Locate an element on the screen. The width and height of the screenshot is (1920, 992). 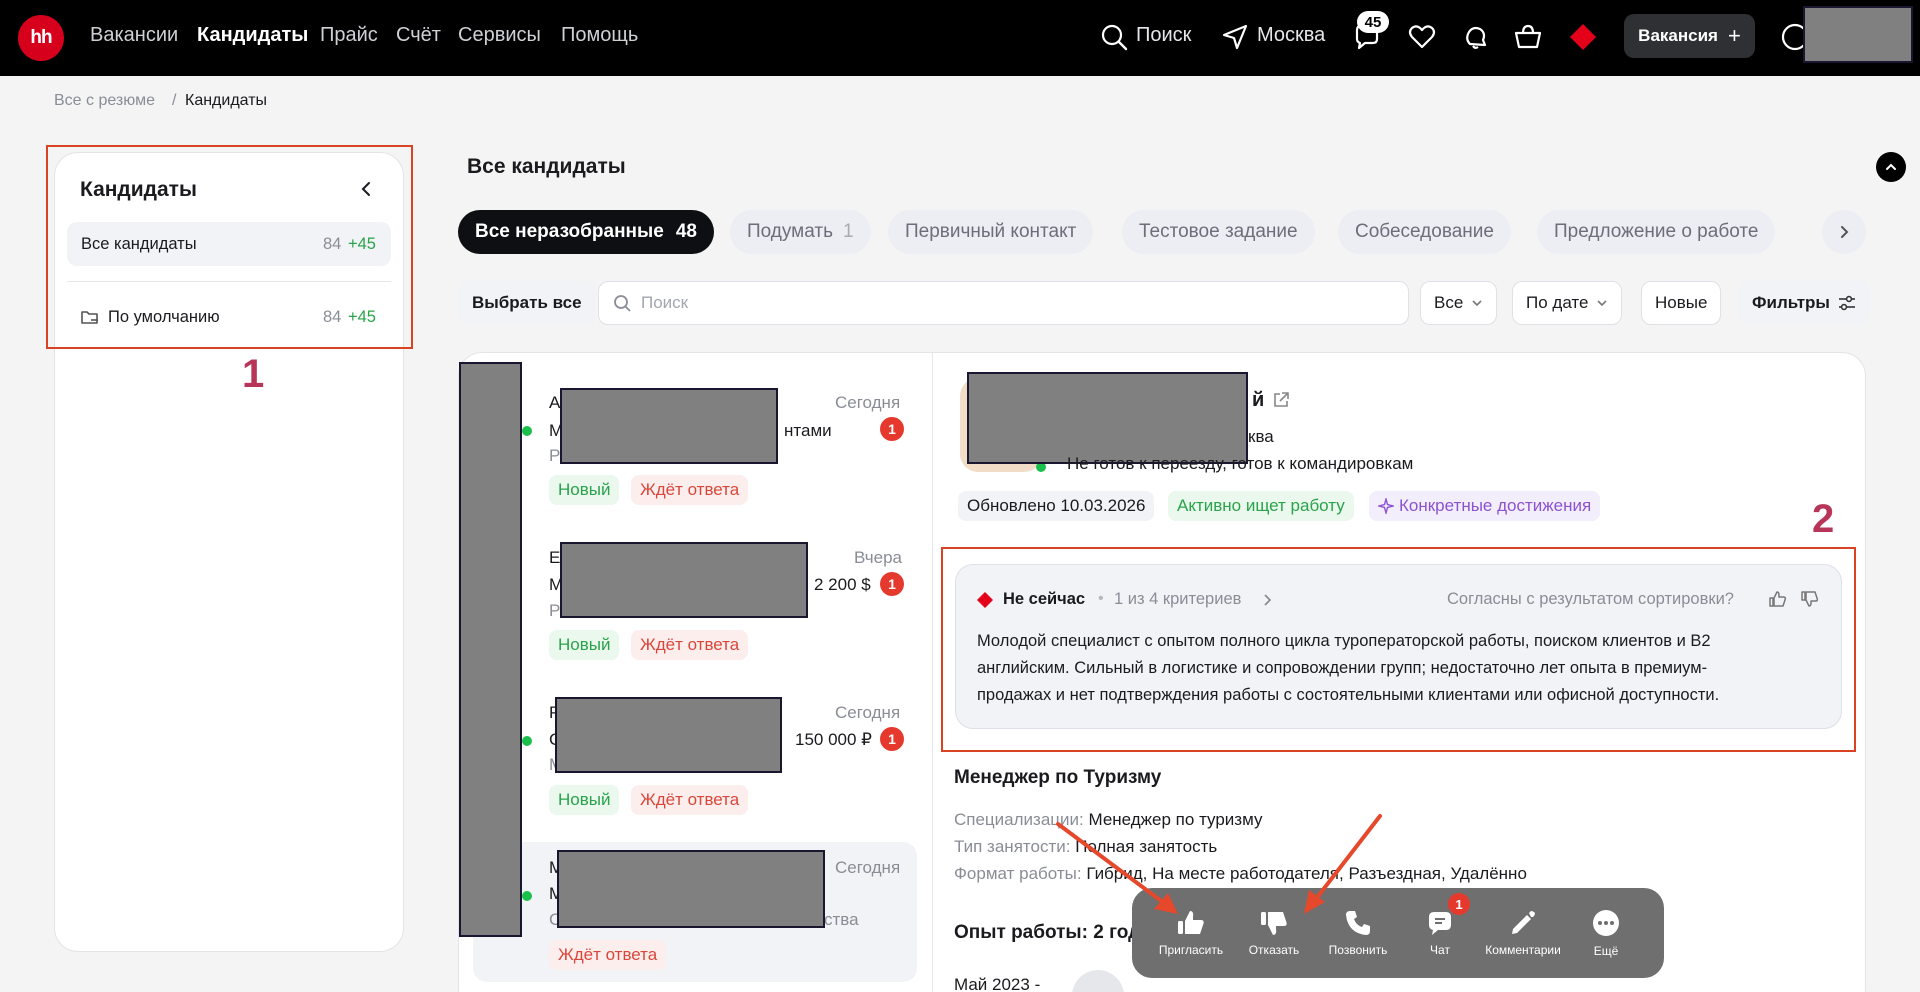
tabs-scroll-right-button is located at coordinates (1844, 232).